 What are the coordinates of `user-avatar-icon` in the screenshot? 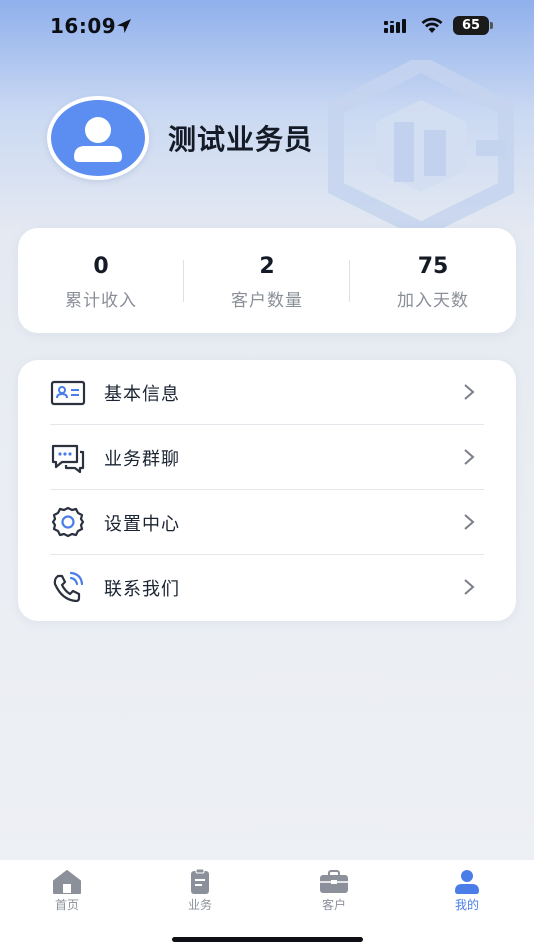 It's located at (98, 139).